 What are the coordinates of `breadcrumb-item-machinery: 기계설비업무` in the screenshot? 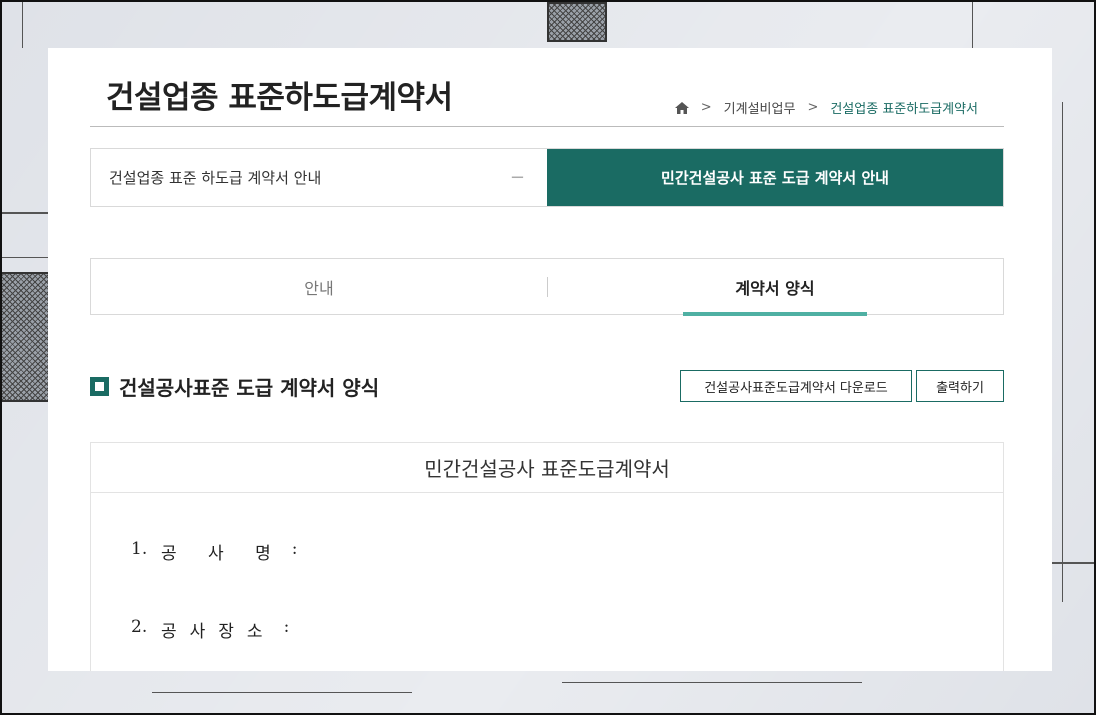 It's located at (760, 107).